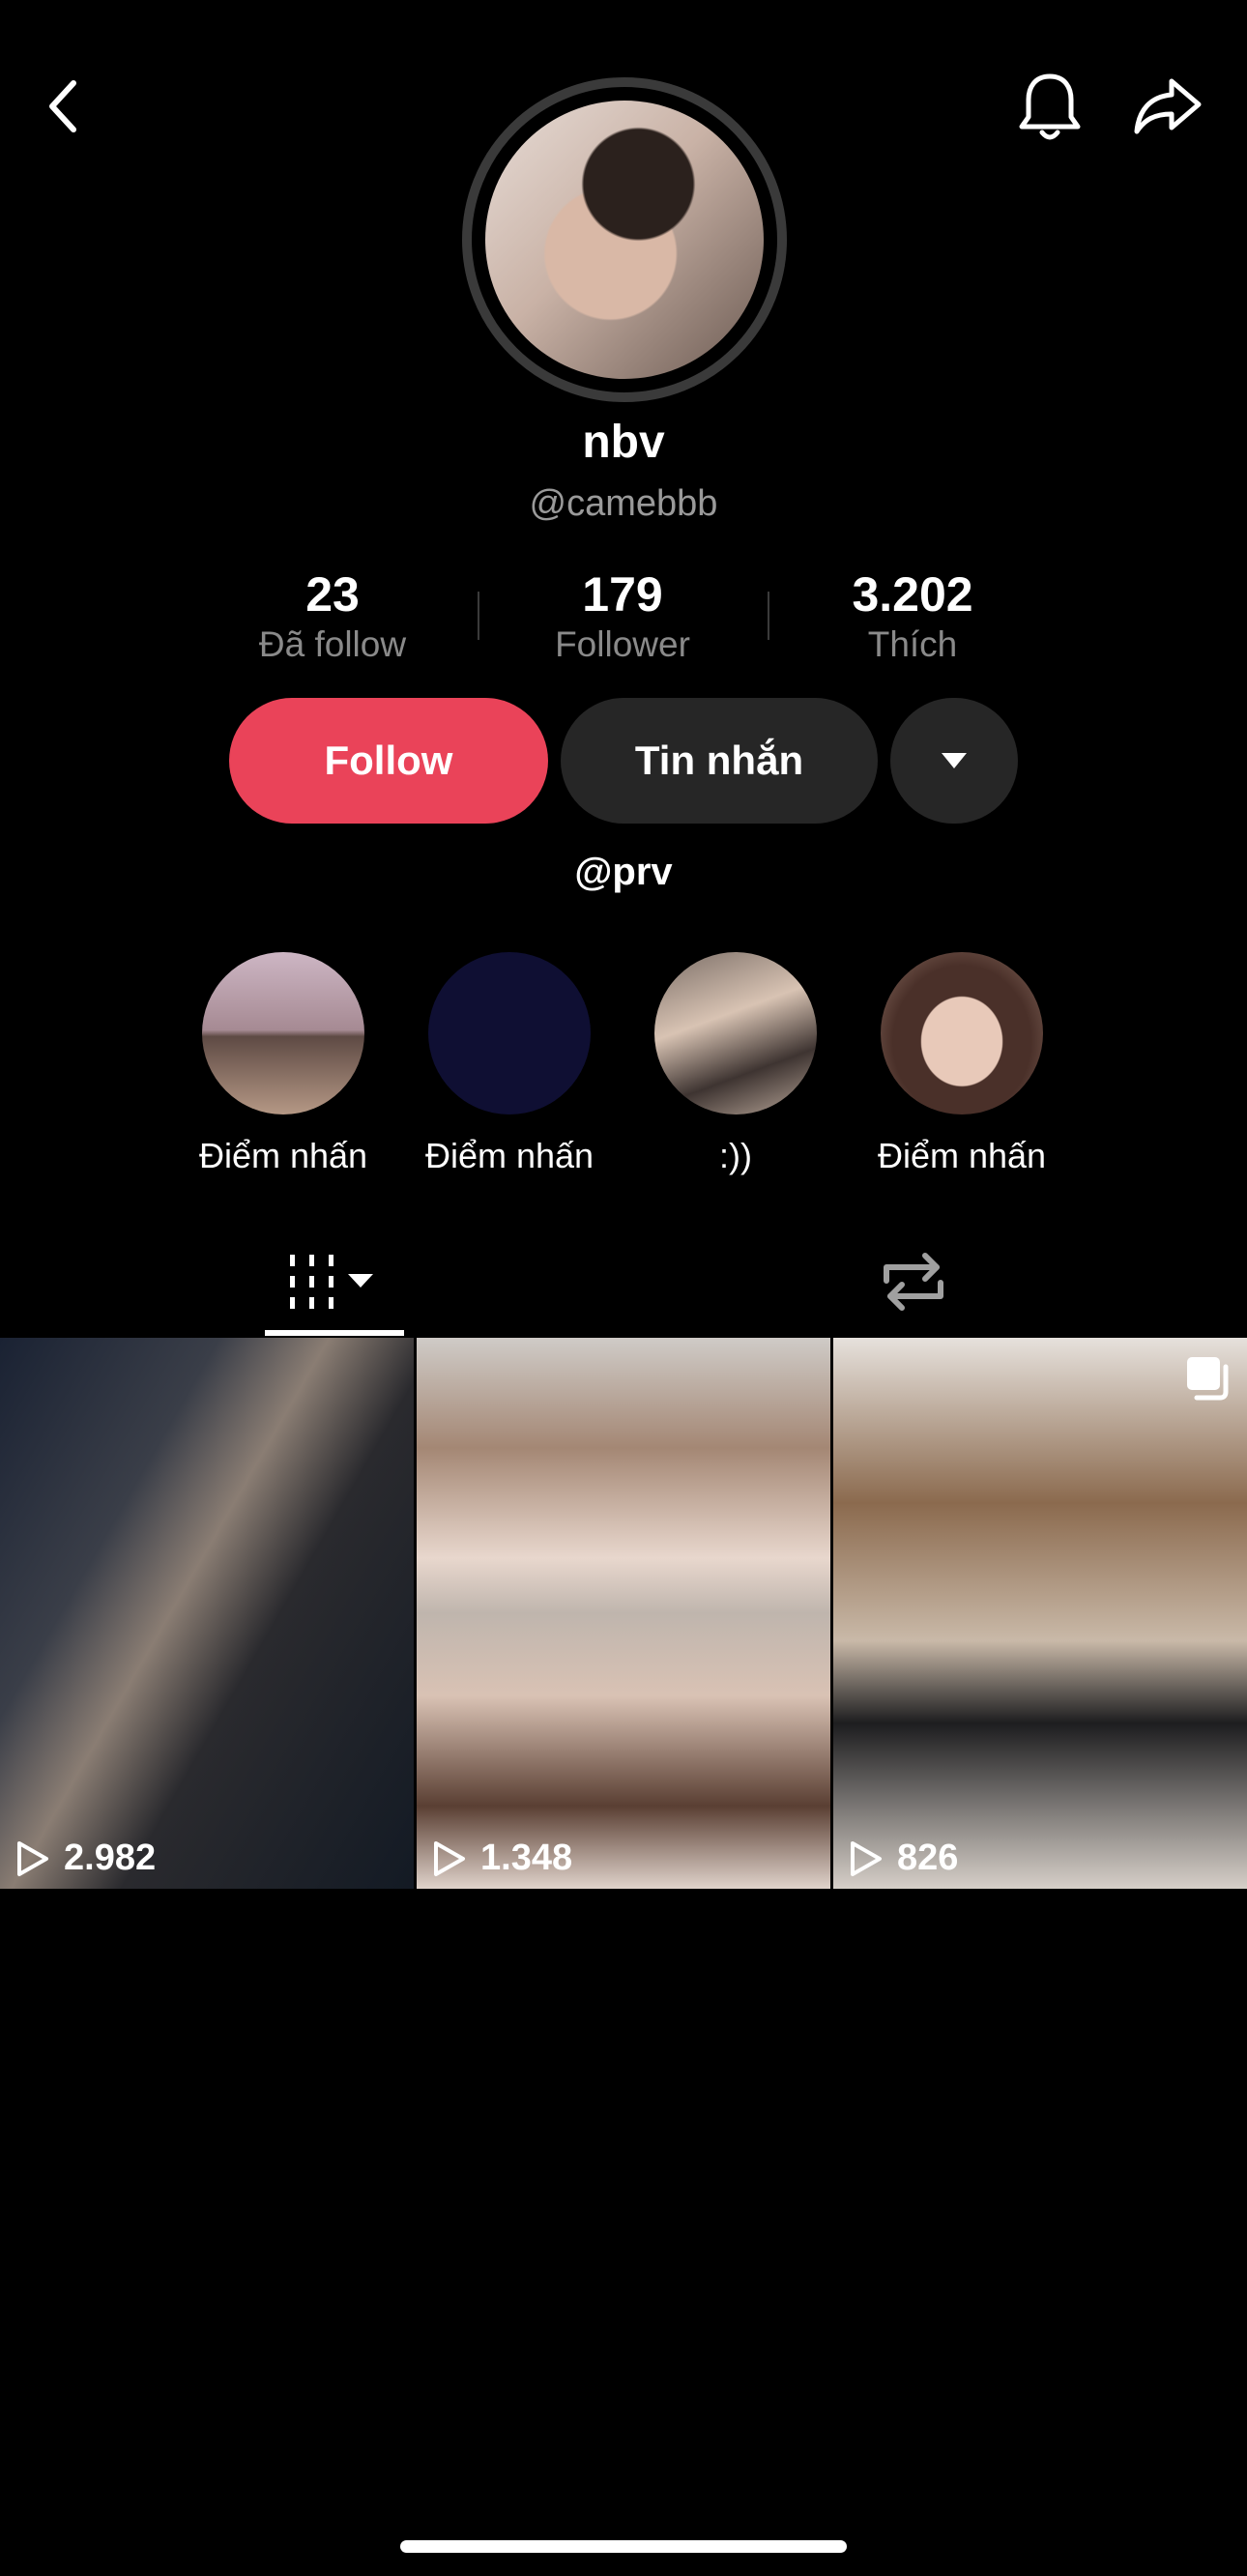  I want to click on tab-reposts, so click(914, 1281).